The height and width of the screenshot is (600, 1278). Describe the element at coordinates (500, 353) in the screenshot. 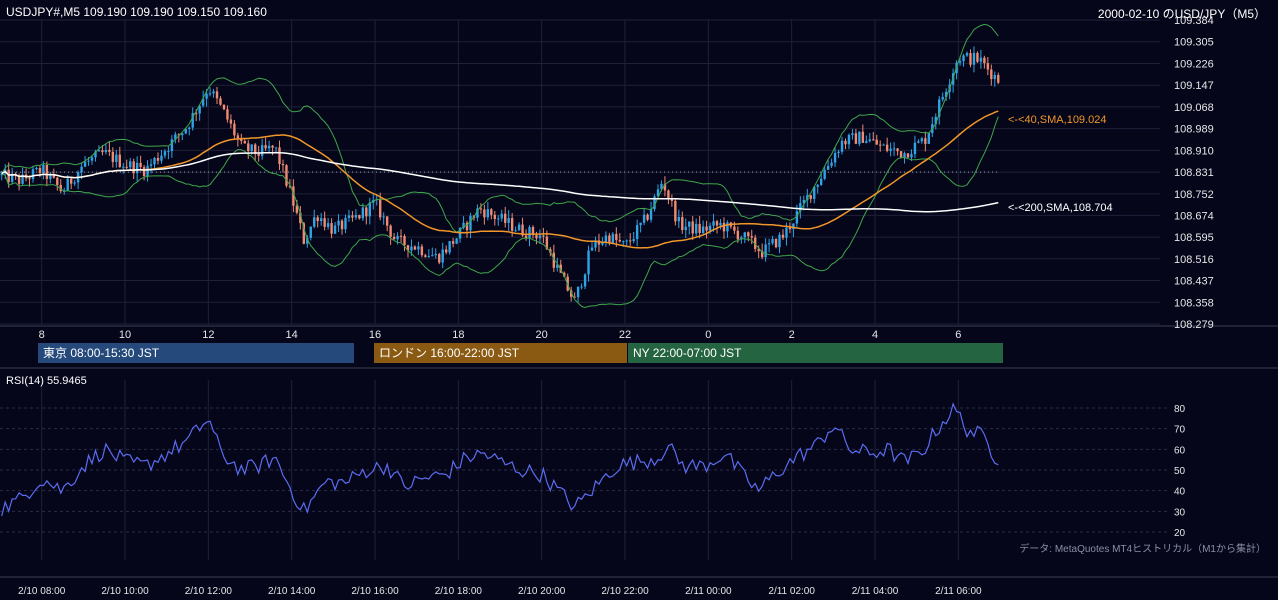

I see `session-london-band: ロンドン 16:00-22:00 JST` at that location.